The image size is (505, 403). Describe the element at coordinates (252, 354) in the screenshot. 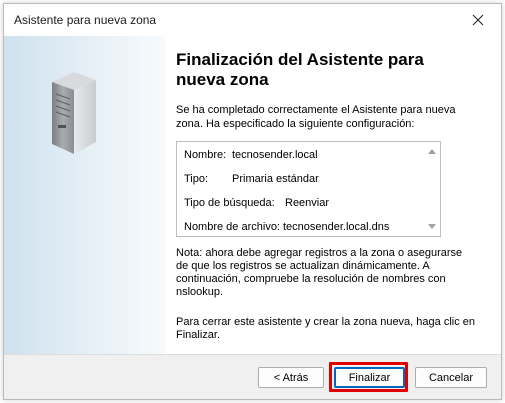

I see `footer-separator` at that location.